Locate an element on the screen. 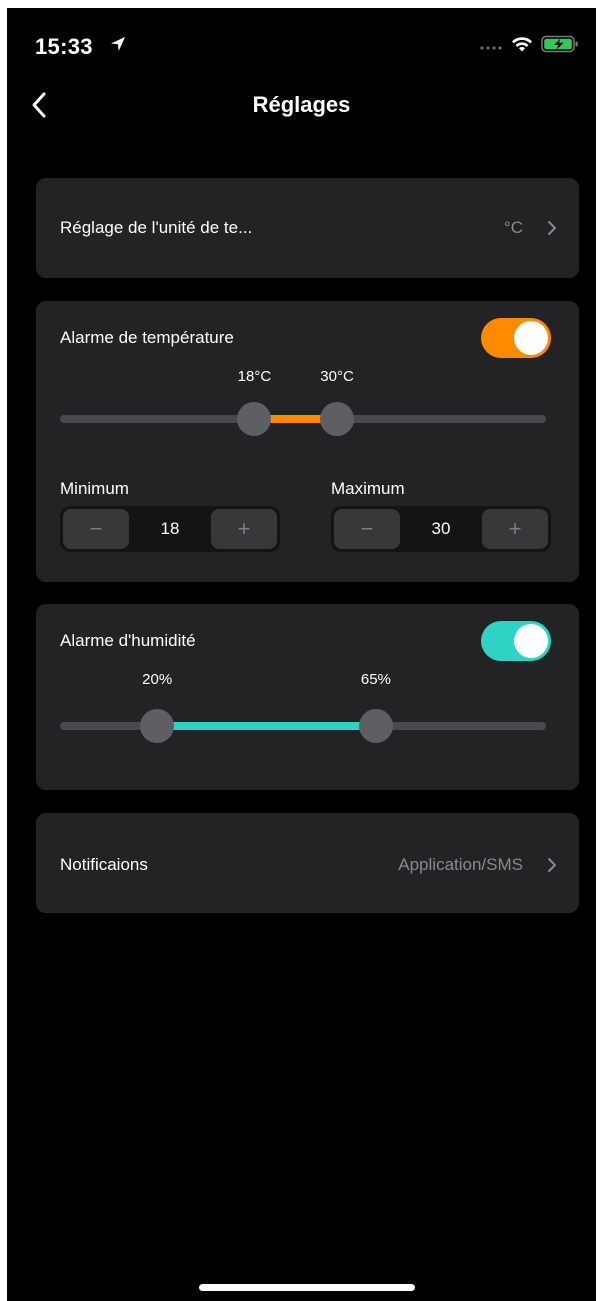 The image size is (603, 1301). minimum-stepper: − 18 + is located at coordinates (170, 529).